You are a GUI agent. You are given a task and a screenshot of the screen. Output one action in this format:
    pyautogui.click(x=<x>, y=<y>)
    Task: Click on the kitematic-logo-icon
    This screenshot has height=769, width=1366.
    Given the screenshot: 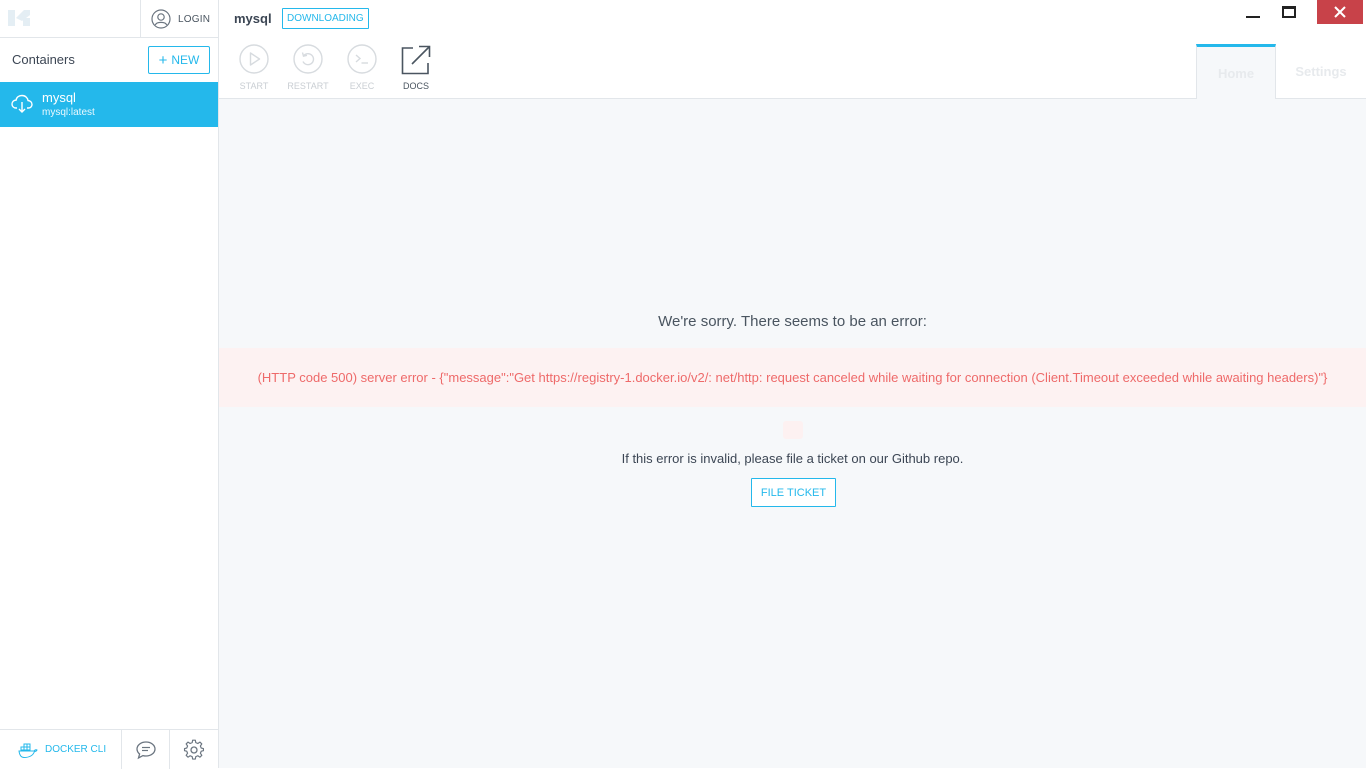 What is the action you would take?
    pyautogui.click(x=19, y=18)
    